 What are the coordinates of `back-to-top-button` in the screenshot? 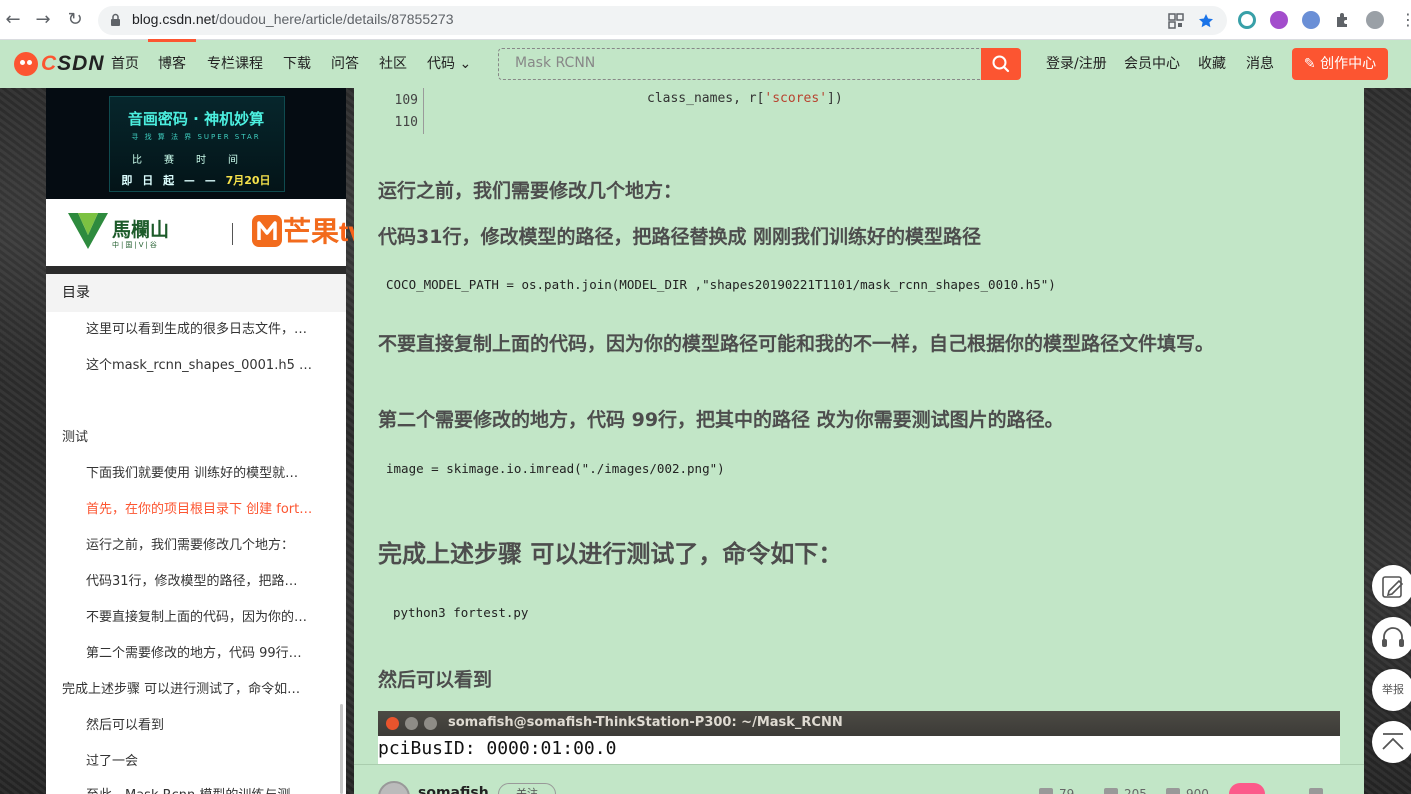 It's located at (1391, 742).